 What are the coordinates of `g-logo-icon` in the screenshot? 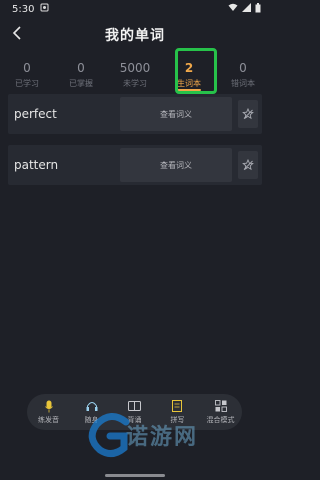 It's located at (111, 437).